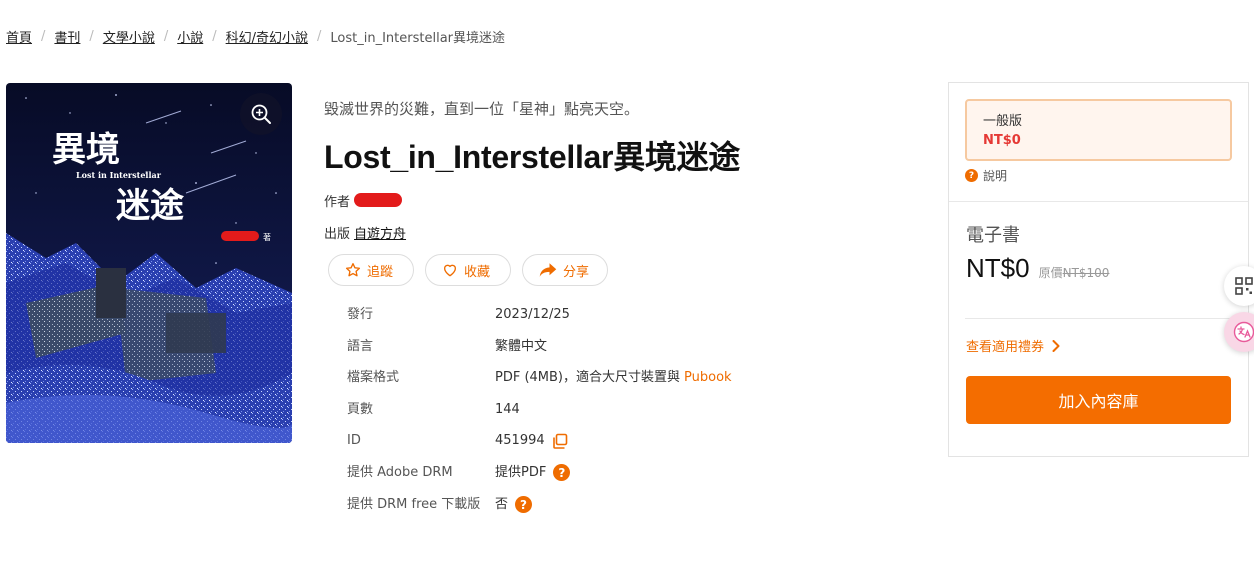  What do you see at coordinates (998, 268) in the screenshot?
I see `current-price: NT$0` at bounding box center [998, 268].